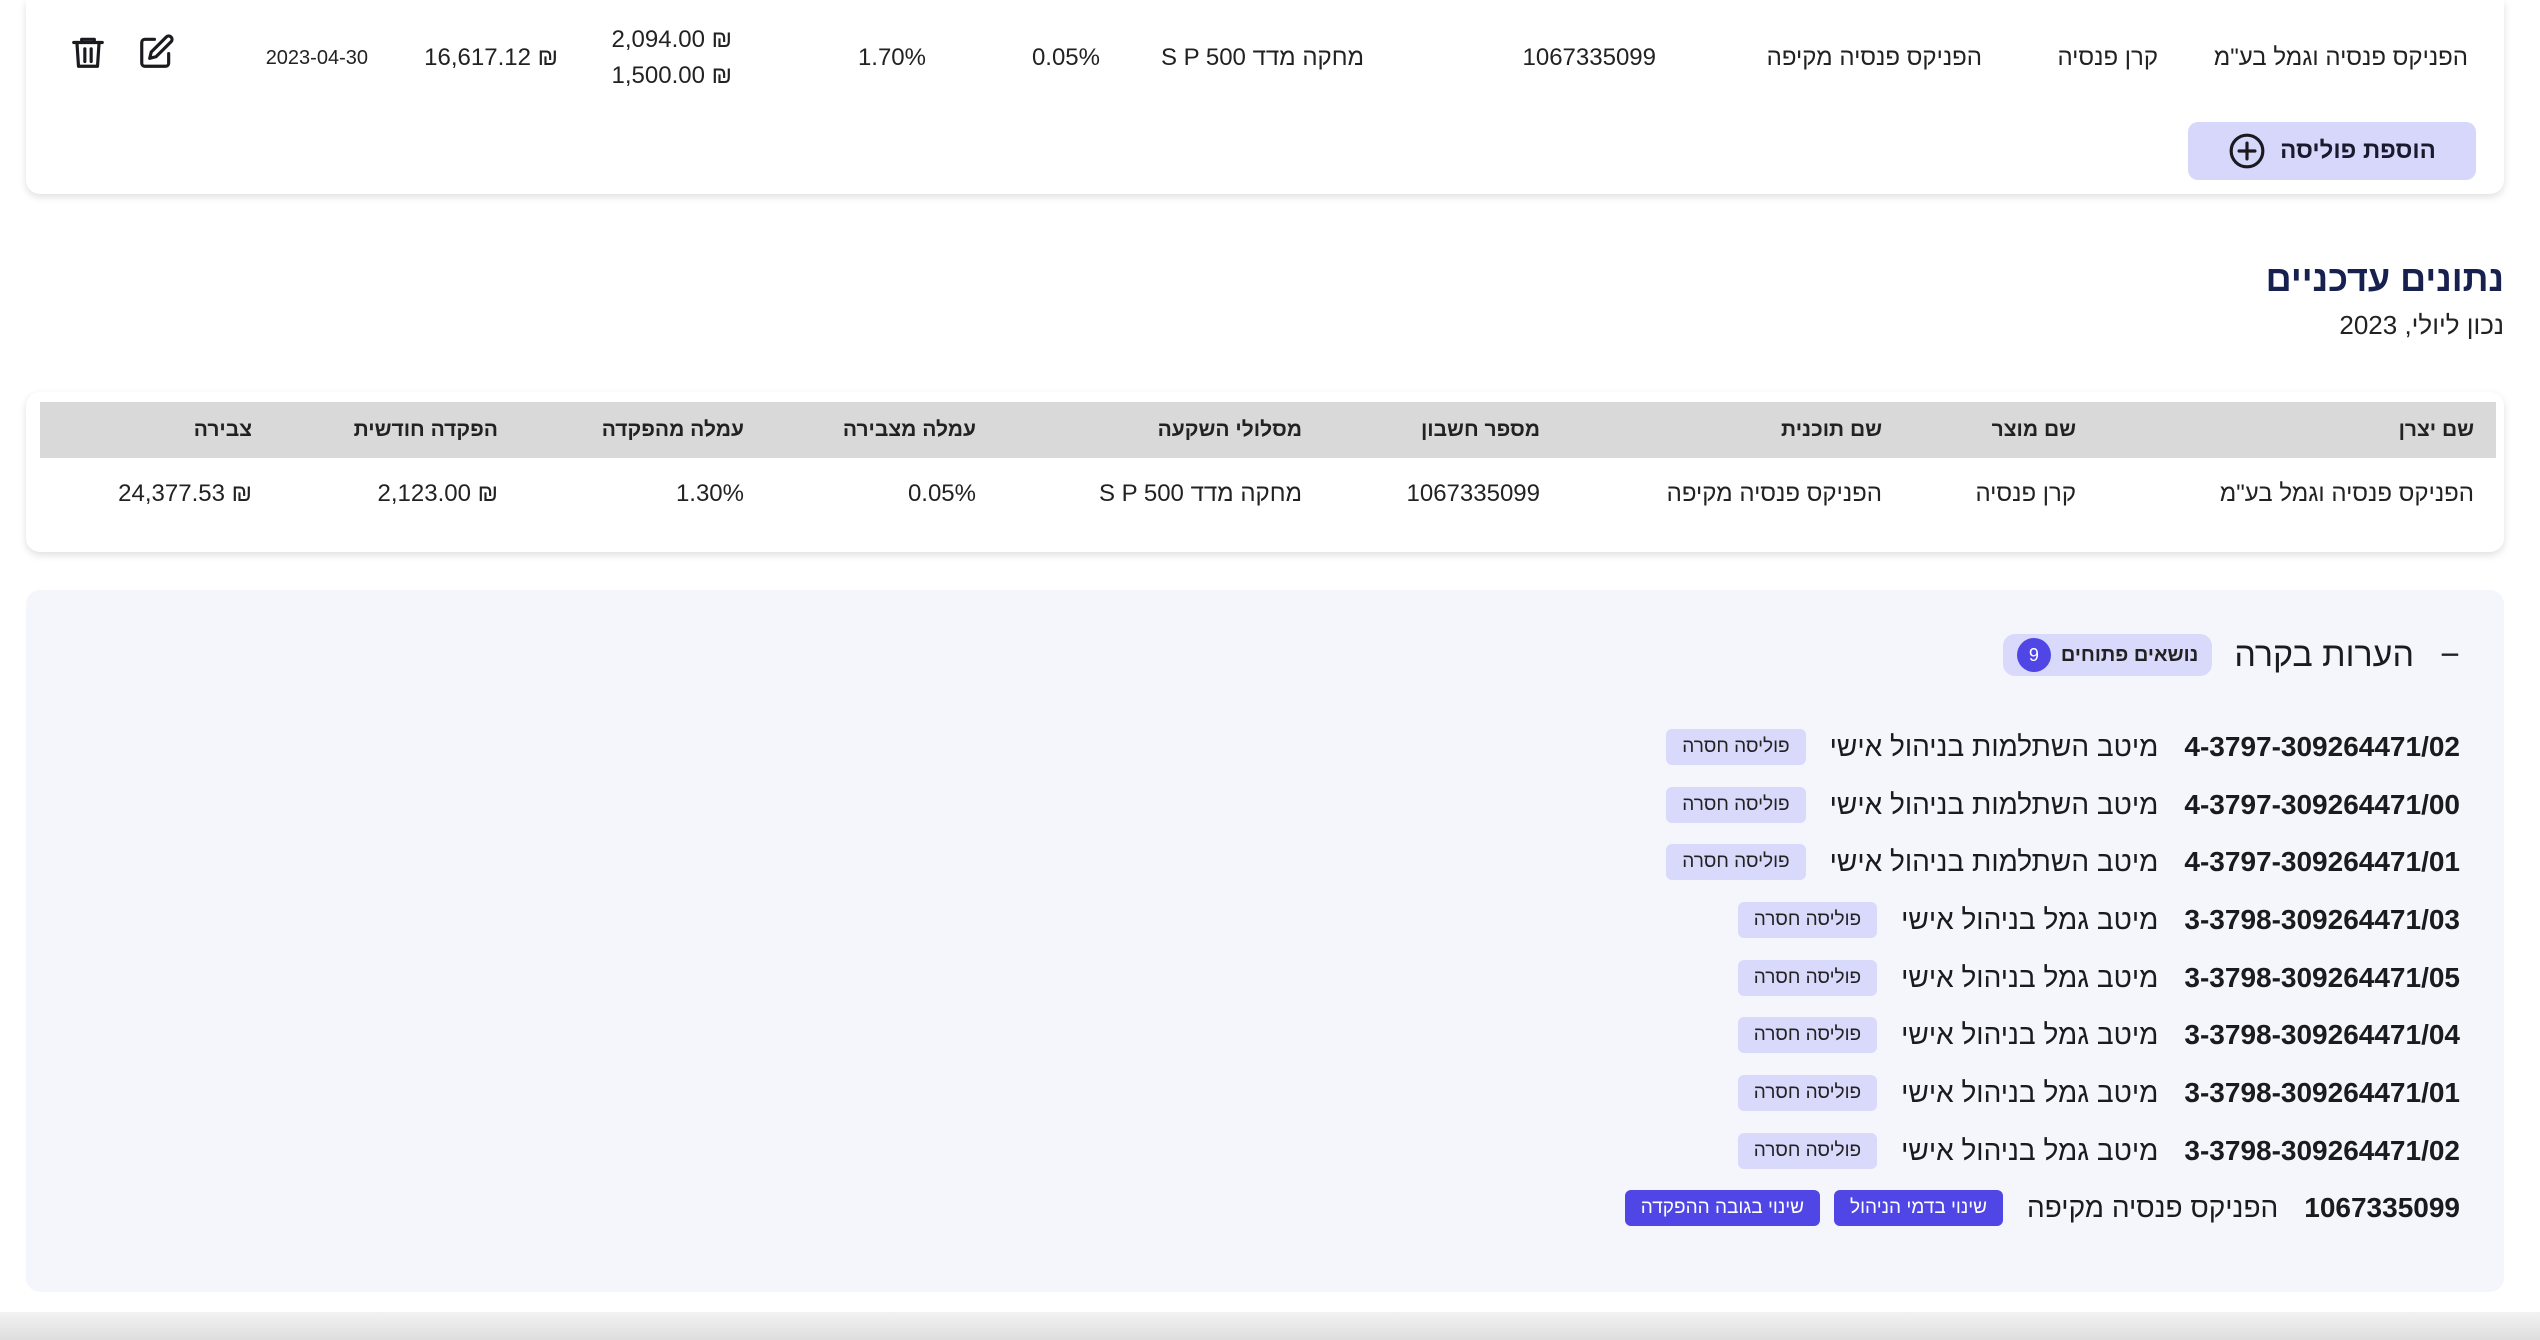 This screenshot has height=1340, width=2540. Describe the element at coordinates (316, 57) in the screenshot. I see `policy-date: 2023-04-30` at that location.